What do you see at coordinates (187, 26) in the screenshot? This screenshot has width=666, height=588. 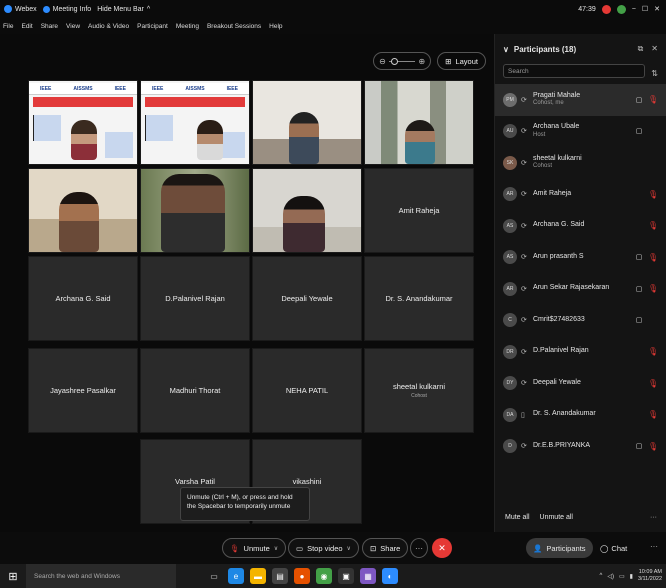 I see `menu-meeting: Meeting` at bounding box center [187, 26].